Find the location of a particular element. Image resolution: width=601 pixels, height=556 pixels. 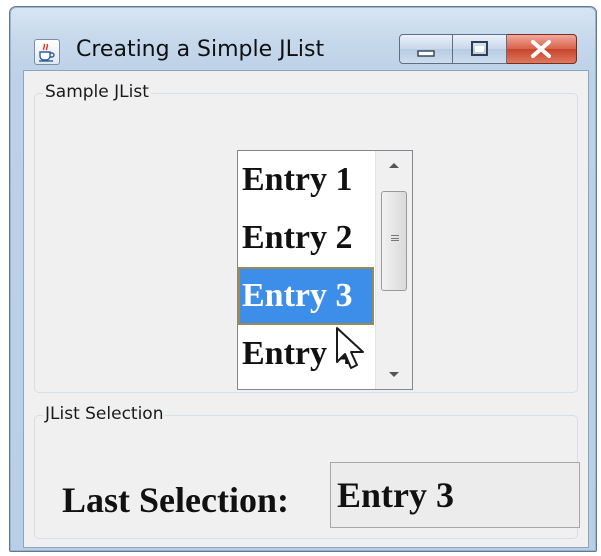

java-cup-icon is located at coordinates (47, 52).